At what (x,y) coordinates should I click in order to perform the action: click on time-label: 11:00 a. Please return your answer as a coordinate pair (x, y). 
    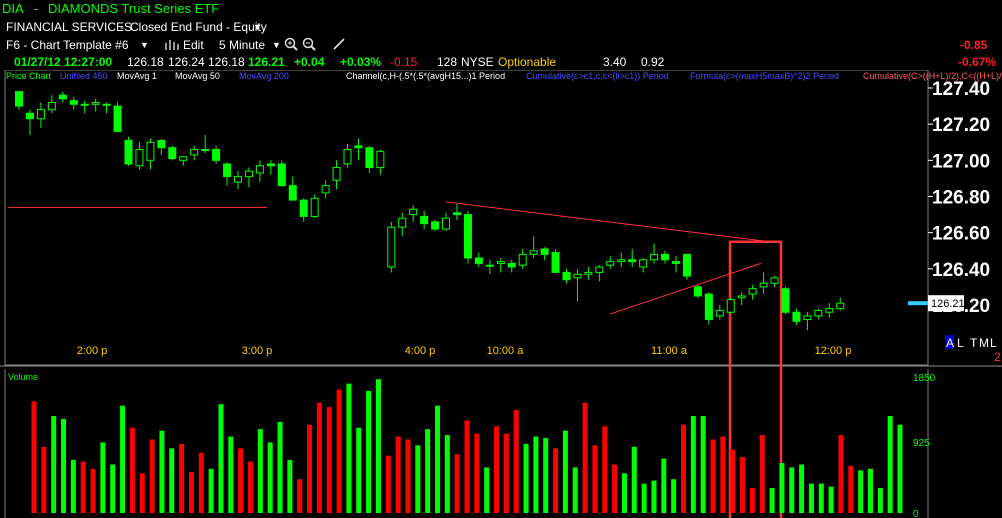
    Looking at the image, I should click on (669, 351).